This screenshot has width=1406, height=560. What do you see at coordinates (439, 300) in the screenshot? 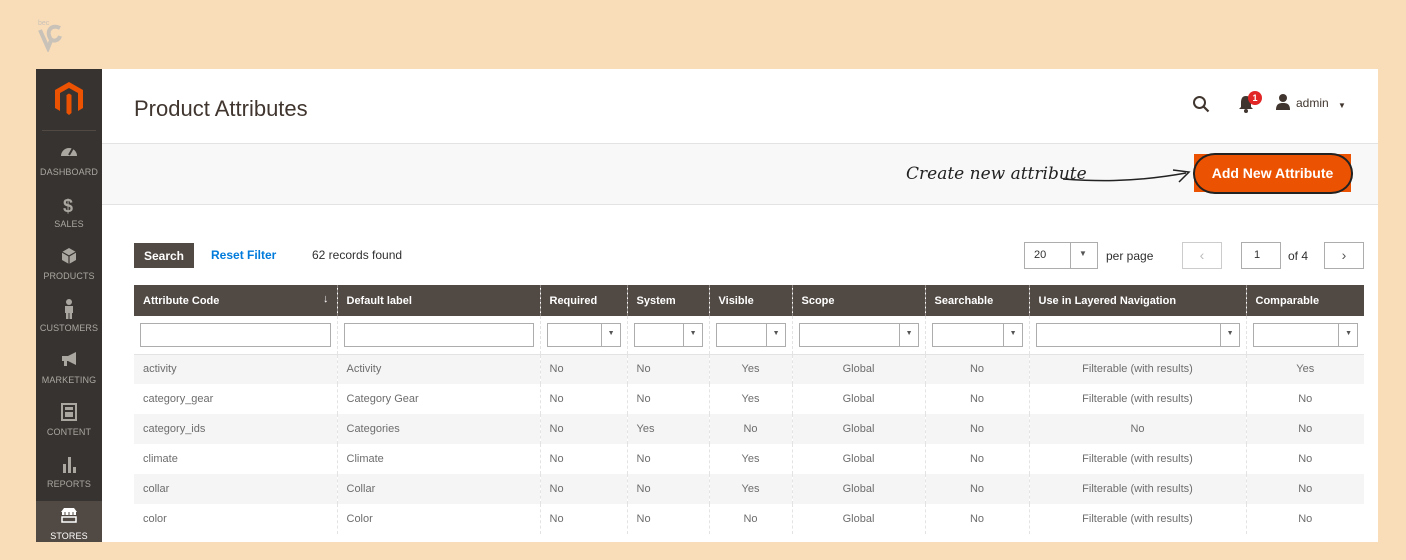
I see `column-header-default-label: Default label` at bounding box center [439, 300].